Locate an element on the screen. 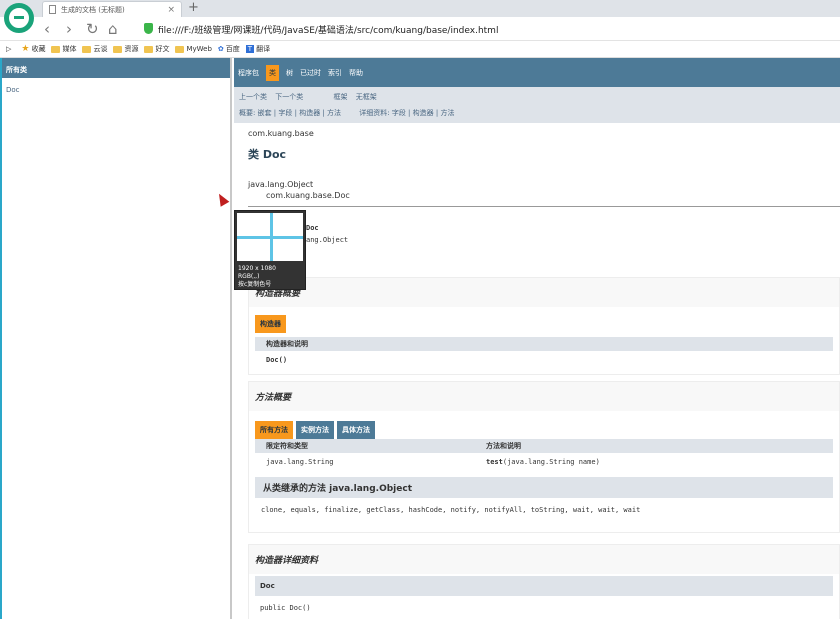 This screenshot has height=619, width=840. security-shield-icon is located at coordinates (148, 28).